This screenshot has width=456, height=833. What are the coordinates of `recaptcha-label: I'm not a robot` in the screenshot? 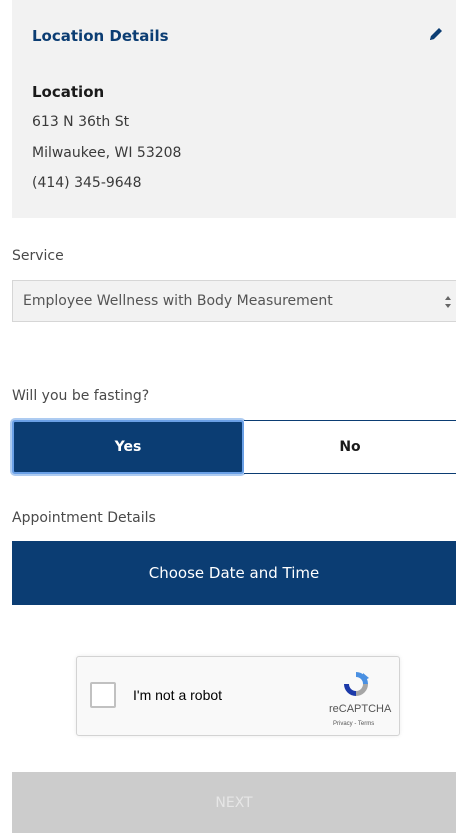 It's located at (178, 695).